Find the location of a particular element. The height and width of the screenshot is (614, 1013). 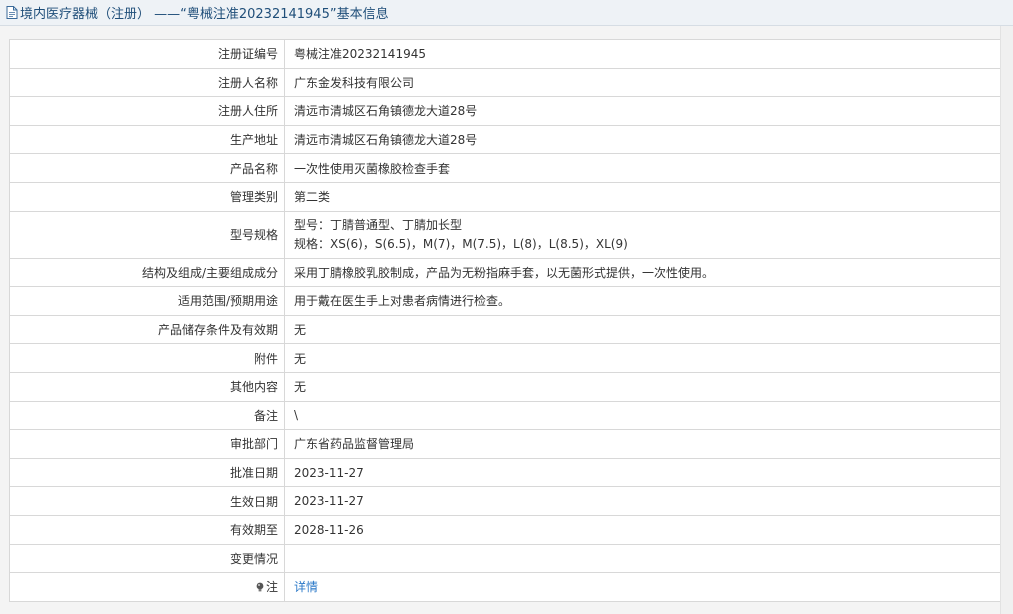

page-title: 境内医疗器械（注册） ——“粤械注准20232141945”基本信息 is located at coordinates (204, 14).